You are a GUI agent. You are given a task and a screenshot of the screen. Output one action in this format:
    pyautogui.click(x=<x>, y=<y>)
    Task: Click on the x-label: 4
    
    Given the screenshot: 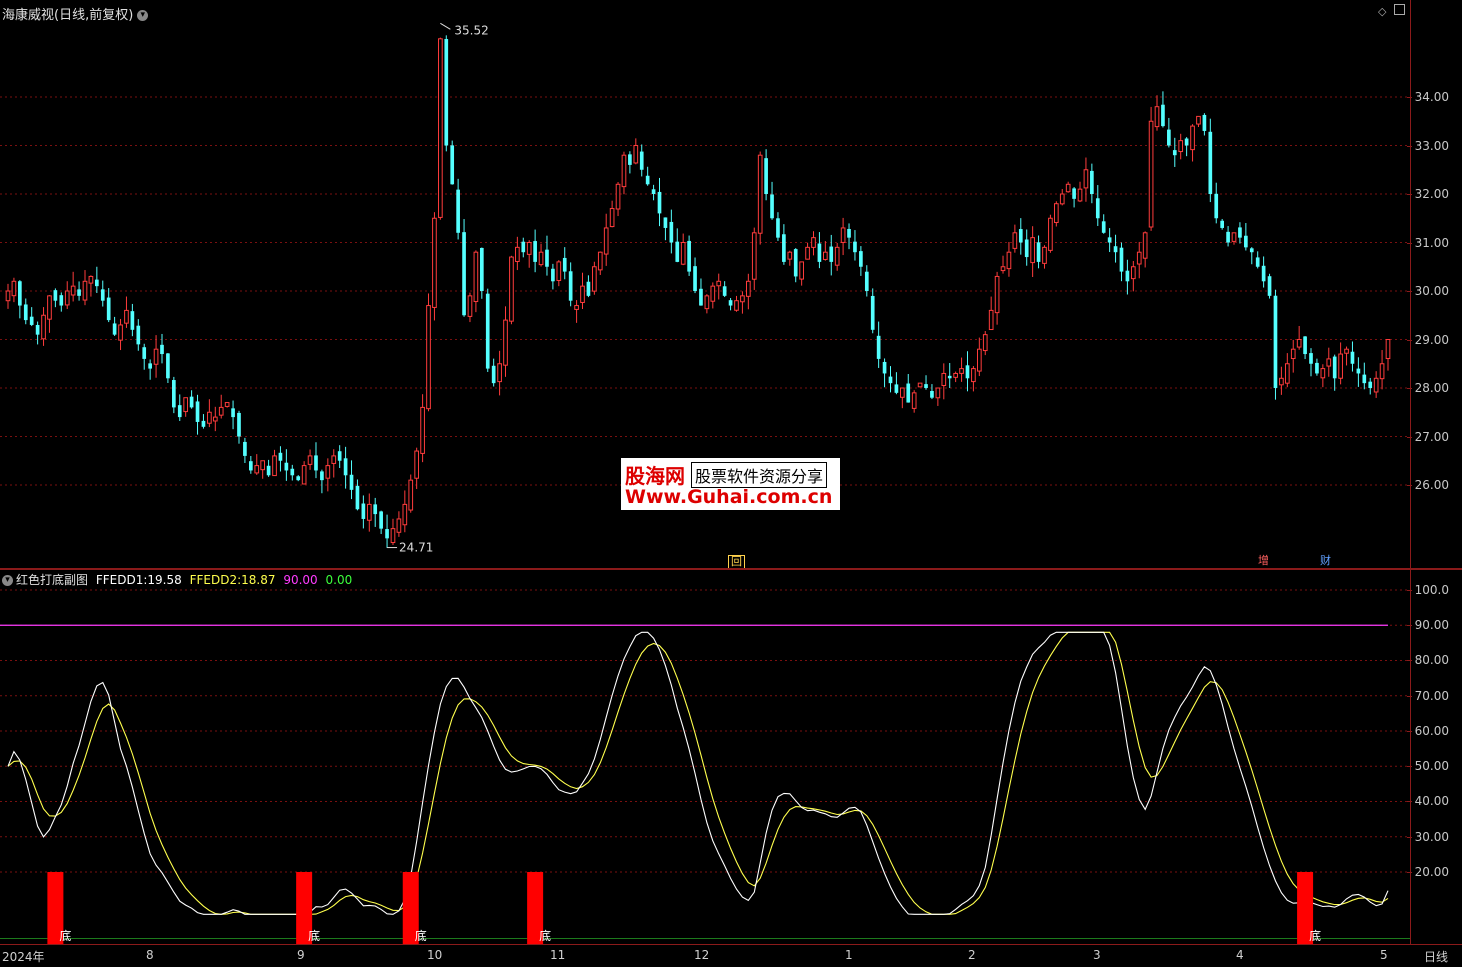 What is the action you would take?
    pyautogui.click(x=1240, y=955)
    